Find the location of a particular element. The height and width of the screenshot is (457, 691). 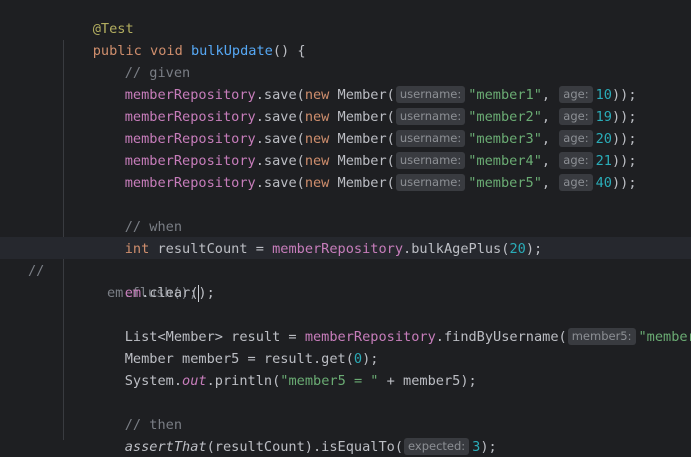

code-line-clear: em.clear(); is located at coordinates (153, 280).